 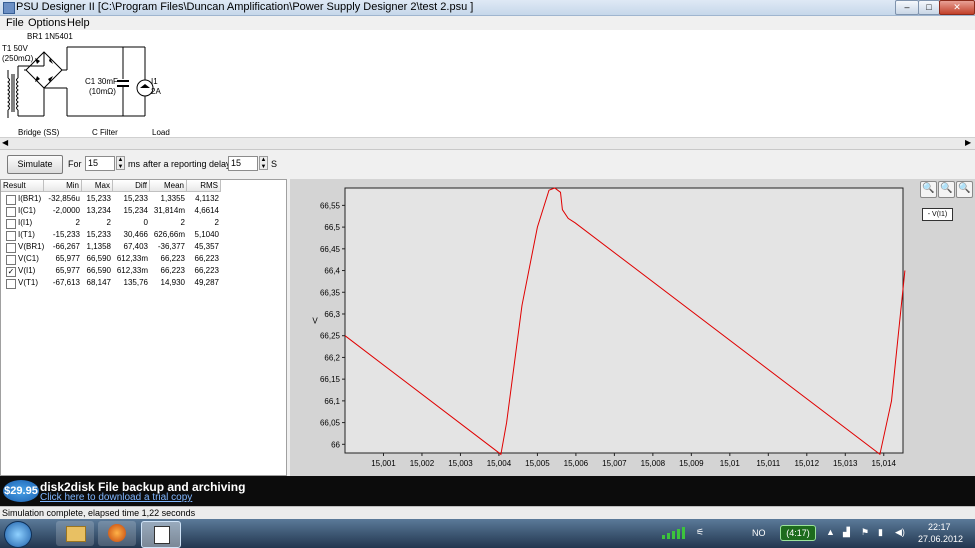 I want to click on wireless-icon: ⚟, so click(x=700, y=532).